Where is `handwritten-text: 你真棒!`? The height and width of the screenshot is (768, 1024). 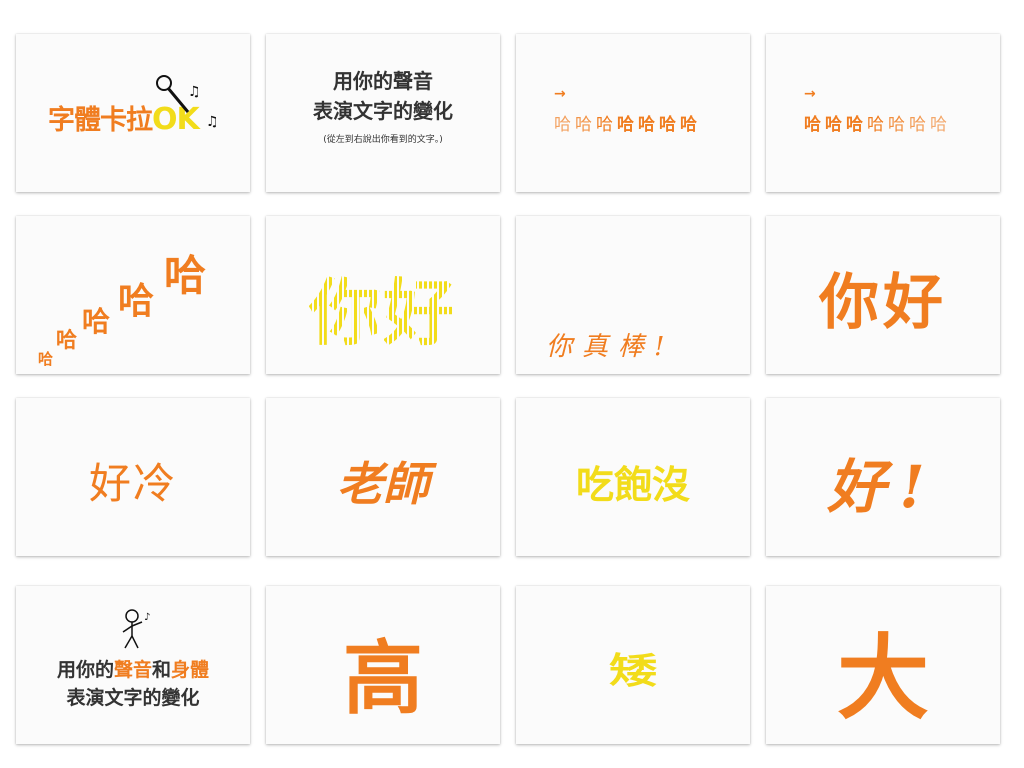 handwritten-text: 你真棒! is located at coordinates (610, 347).